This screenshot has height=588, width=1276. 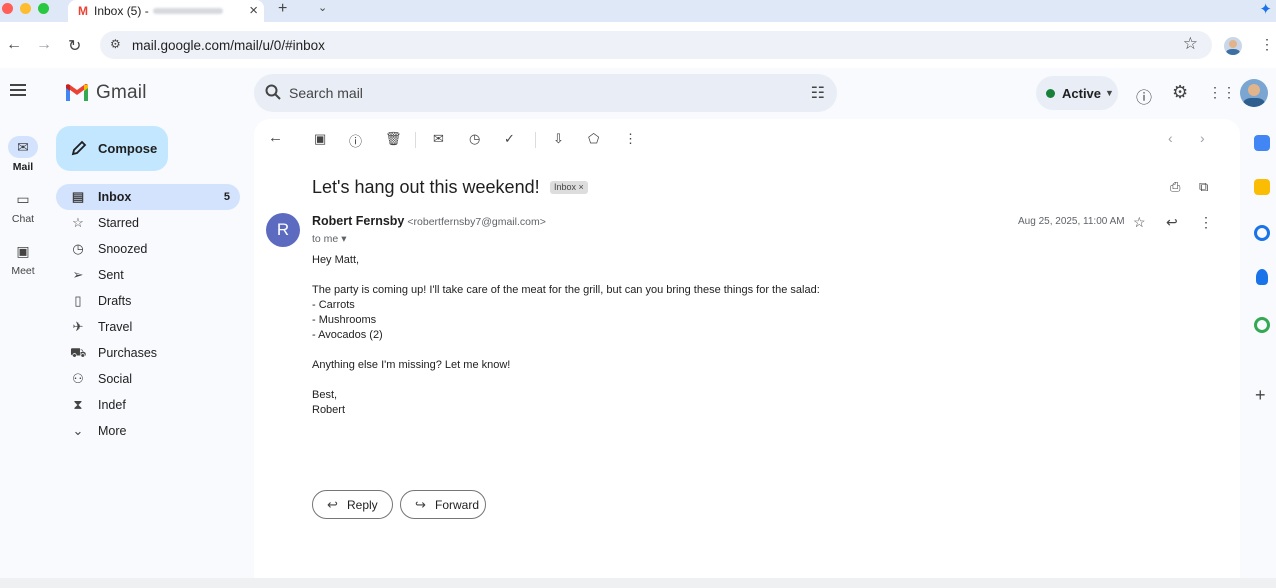 I want to click on browser-tab-inbox: M Inbox (5) - ×, so click(x=166, y=11).